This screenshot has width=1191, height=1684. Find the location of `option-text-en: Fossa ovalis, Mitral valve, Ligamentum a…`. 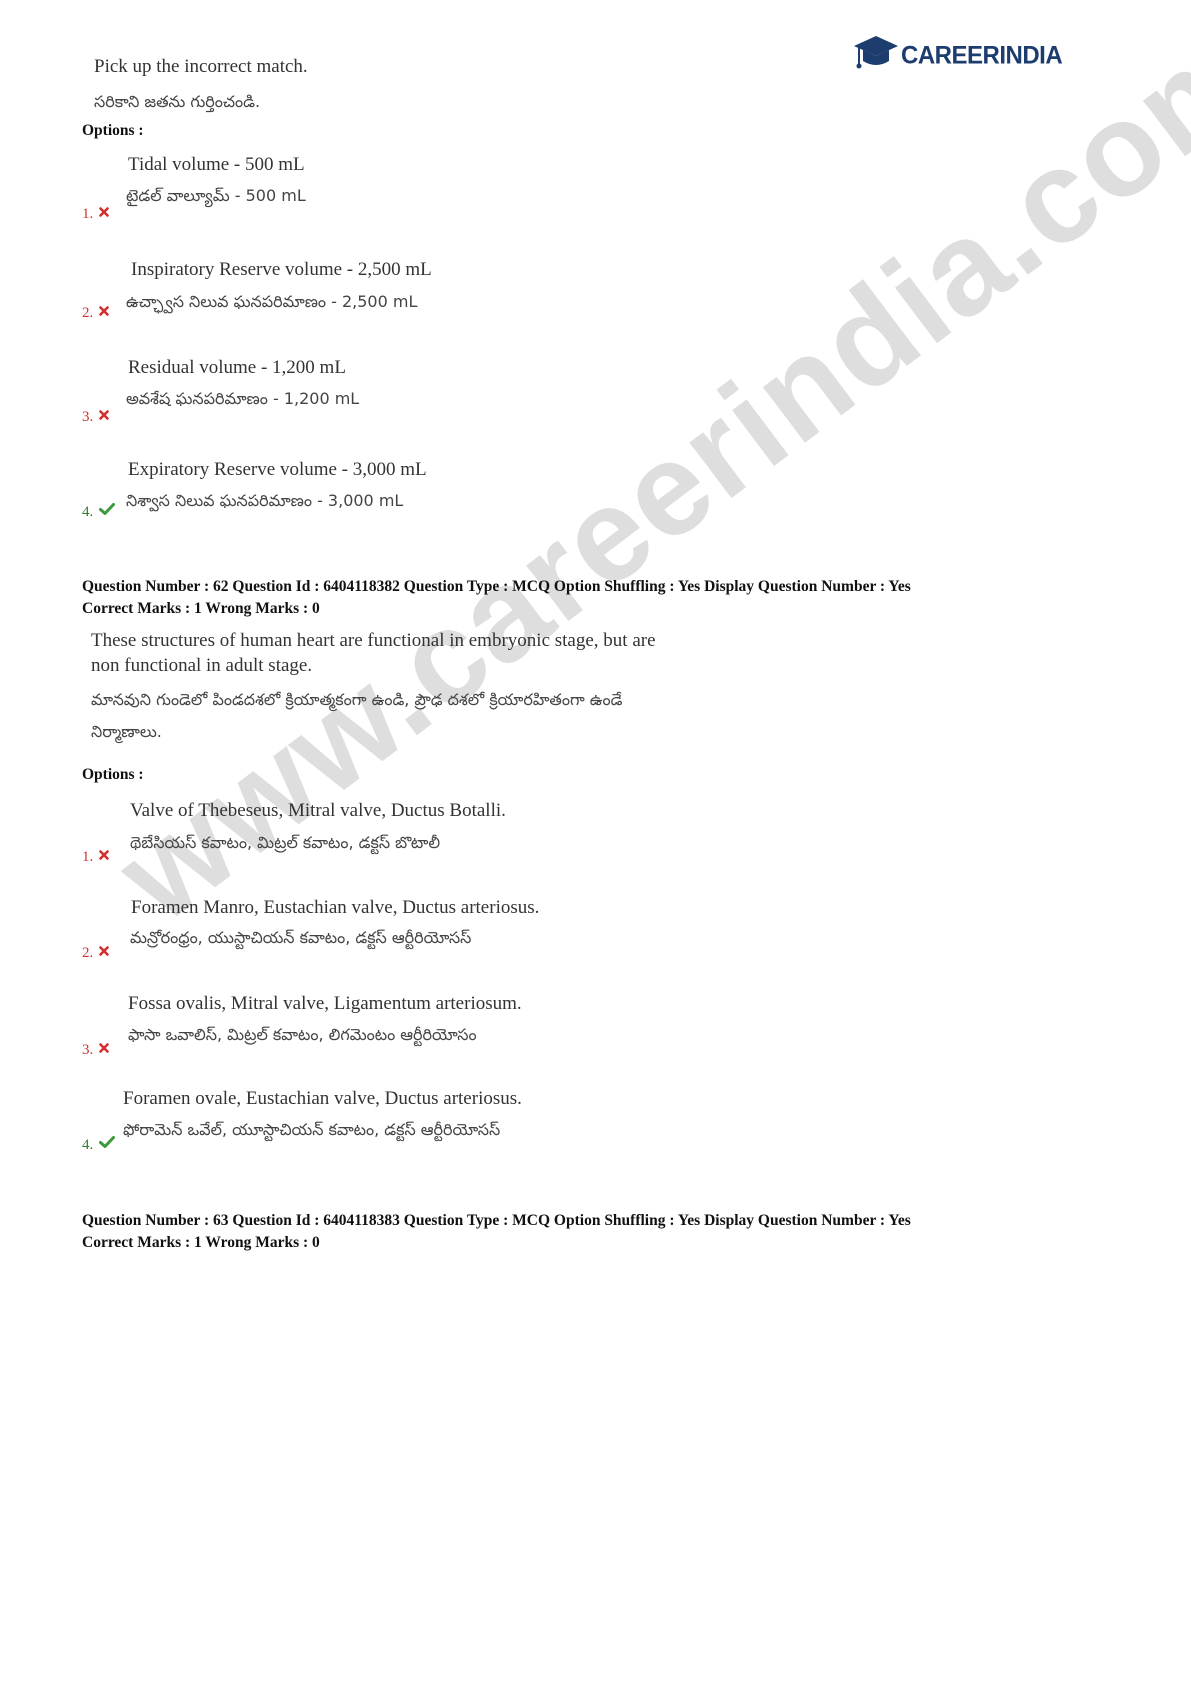

option-text-en: Fossa ovalis, Mitral valve, Ligamentum a… is located at coordinates (325, 1003).